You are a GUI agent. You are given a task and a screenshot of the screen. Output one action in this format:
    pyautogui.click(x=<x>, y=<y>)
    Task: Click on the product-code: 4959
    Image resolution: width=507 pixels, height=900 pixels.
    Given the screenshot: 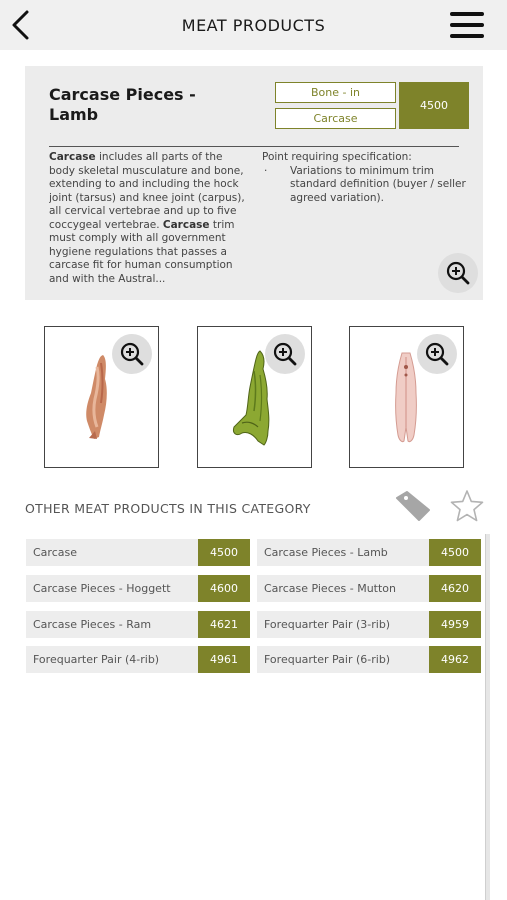 What is the action you would take?
    pyautogui.click(x=455, y=624)
    